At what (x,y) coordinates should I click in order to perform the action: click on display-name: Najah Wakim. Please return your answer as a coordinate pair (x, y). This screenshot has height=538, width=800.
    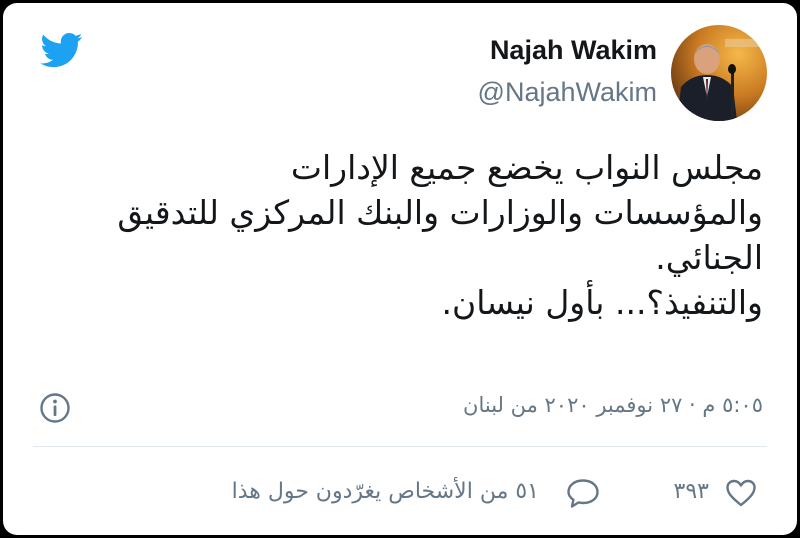
    Looking at the image, I should click on (573, 50).